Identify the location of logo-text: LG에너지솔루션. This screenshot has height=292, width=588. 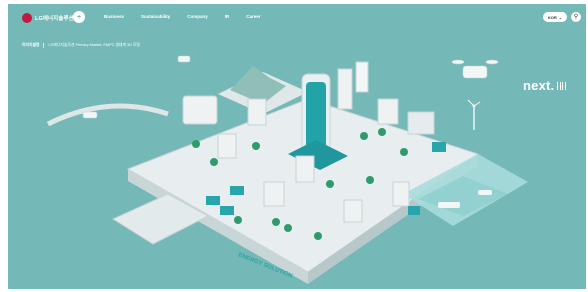
(54, 19).